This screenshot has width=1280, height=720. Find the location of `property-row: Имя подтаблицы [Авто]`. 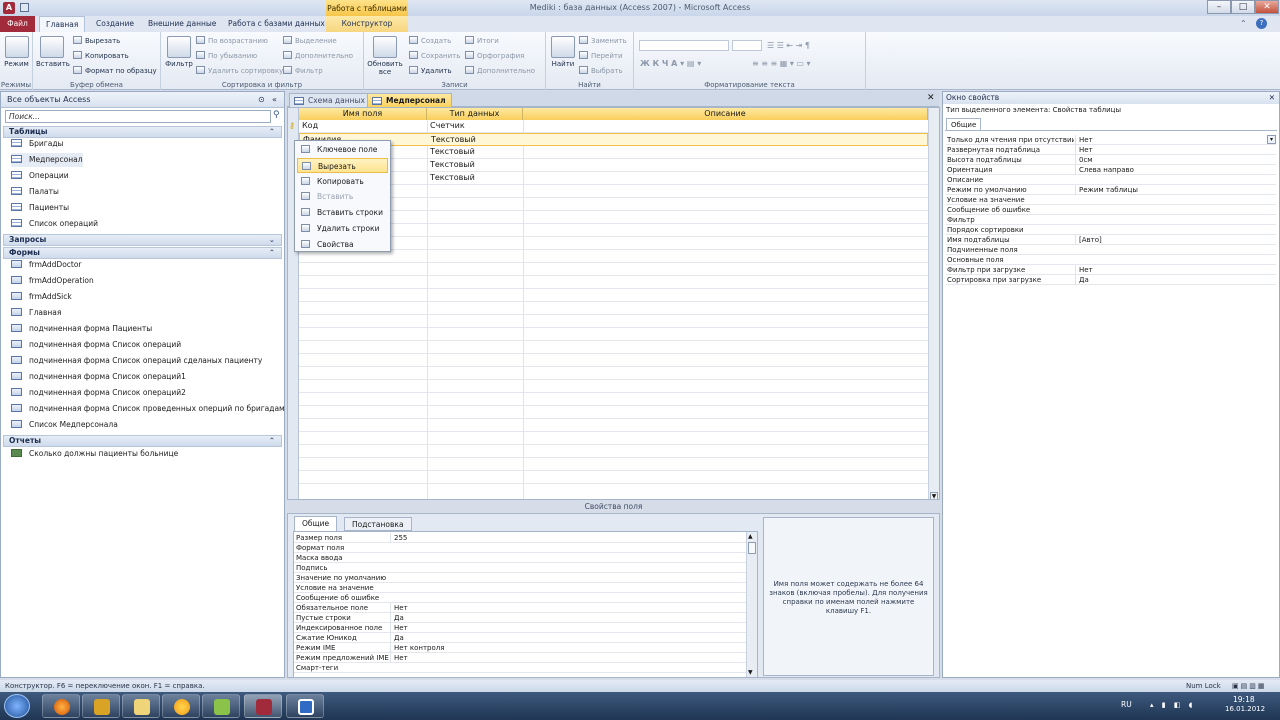

property-row: Имя подтаблицы [Авто] is located at coordinates (1111, 240).